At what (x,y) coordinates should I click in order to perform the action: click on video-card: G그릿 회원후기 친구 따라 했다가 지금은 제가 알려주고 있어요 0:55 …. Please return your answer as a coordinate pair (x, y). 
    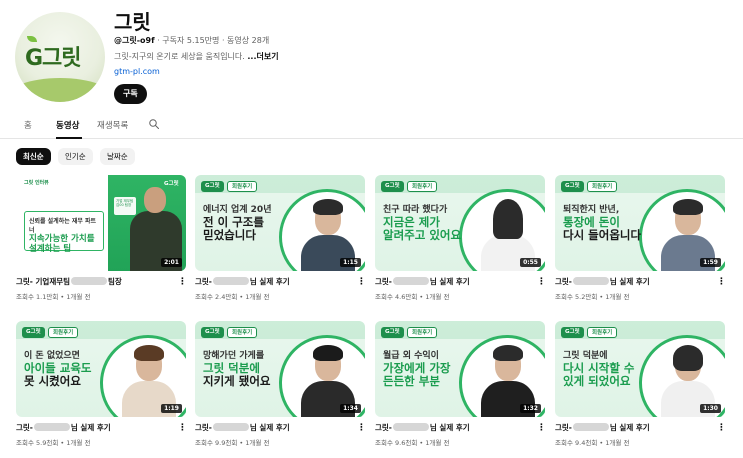
    Looking at the image, I should click on (460, 238).